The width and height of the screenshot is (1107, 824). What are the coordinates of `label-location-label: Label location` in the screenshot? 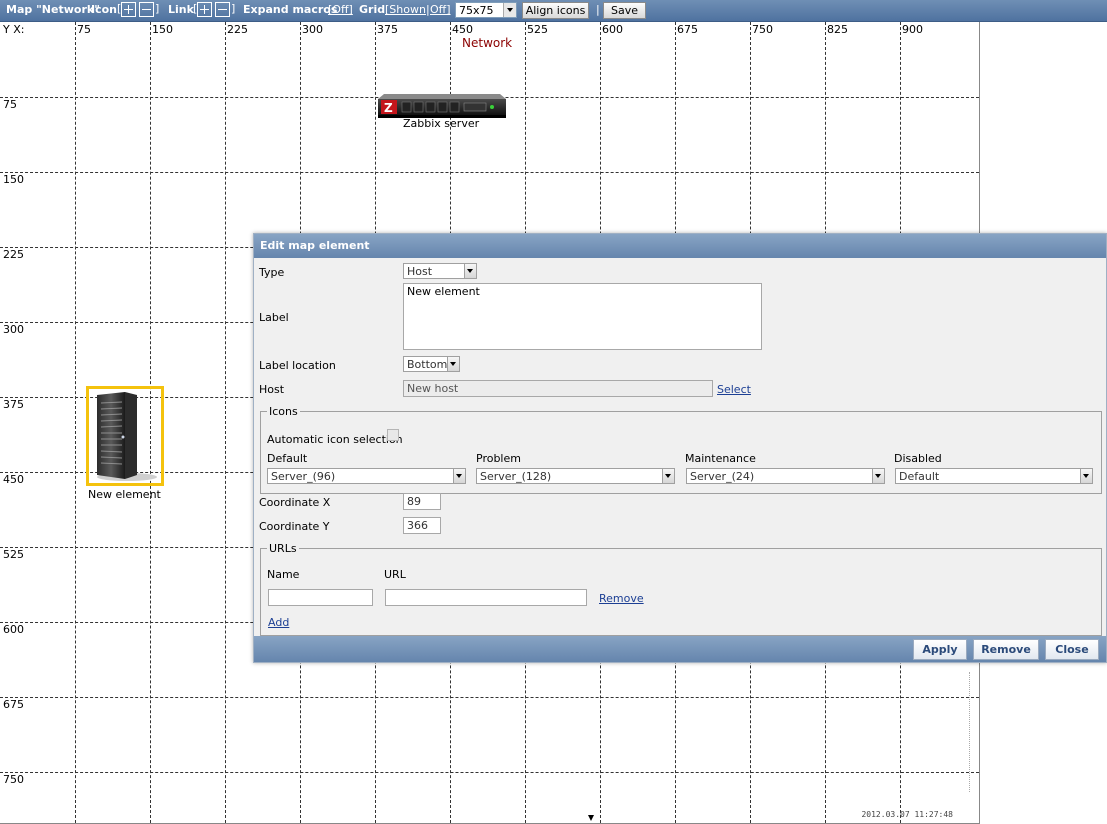 It's located at (297, 365).